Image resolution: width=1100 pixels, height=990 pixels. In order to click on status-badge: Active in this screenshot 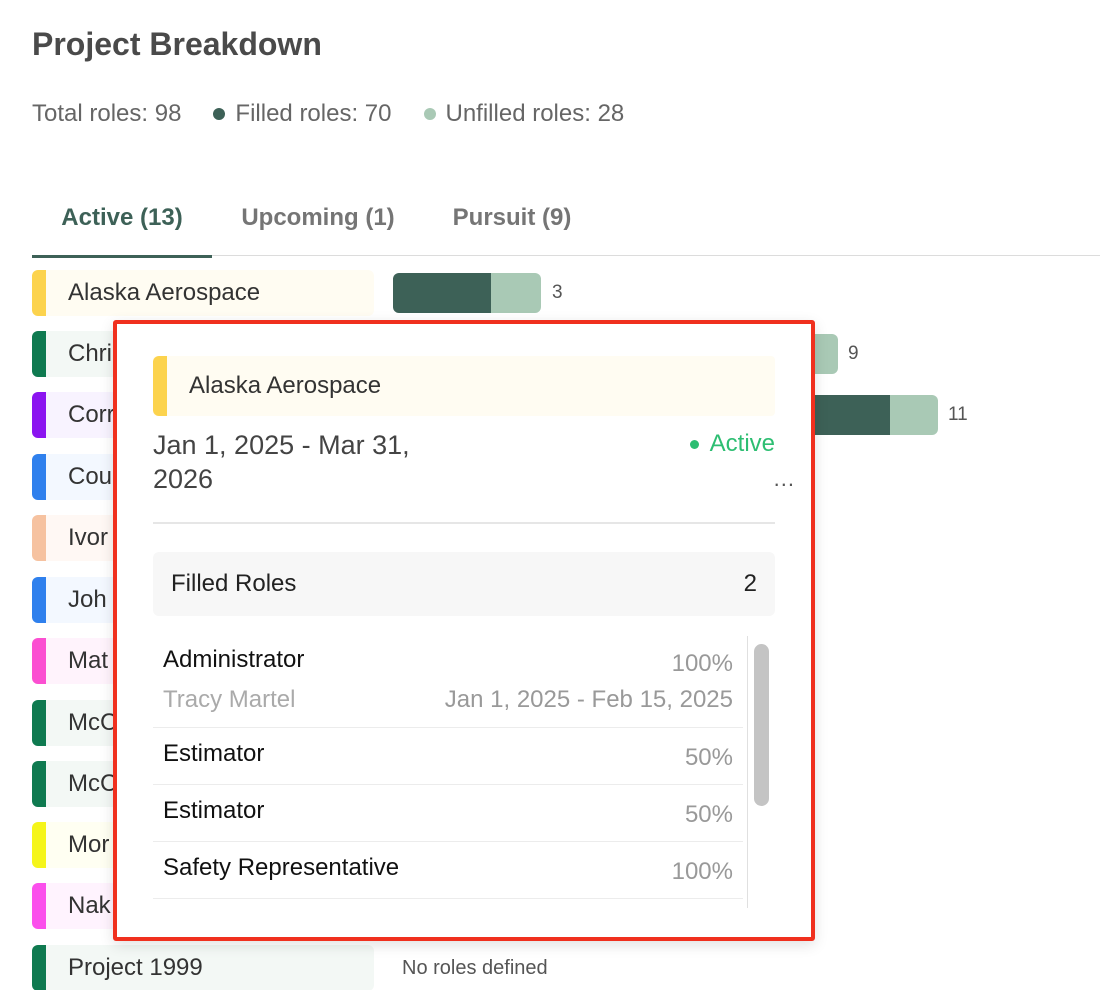, I will do `click(732, 444)`.